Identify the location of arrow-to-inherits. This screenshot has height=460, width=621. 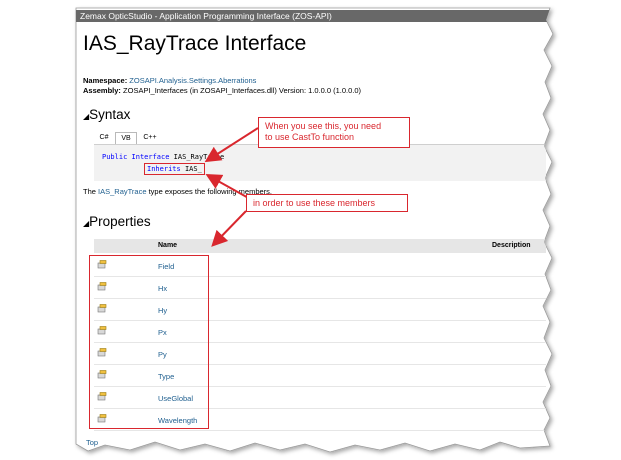
(233, 144).